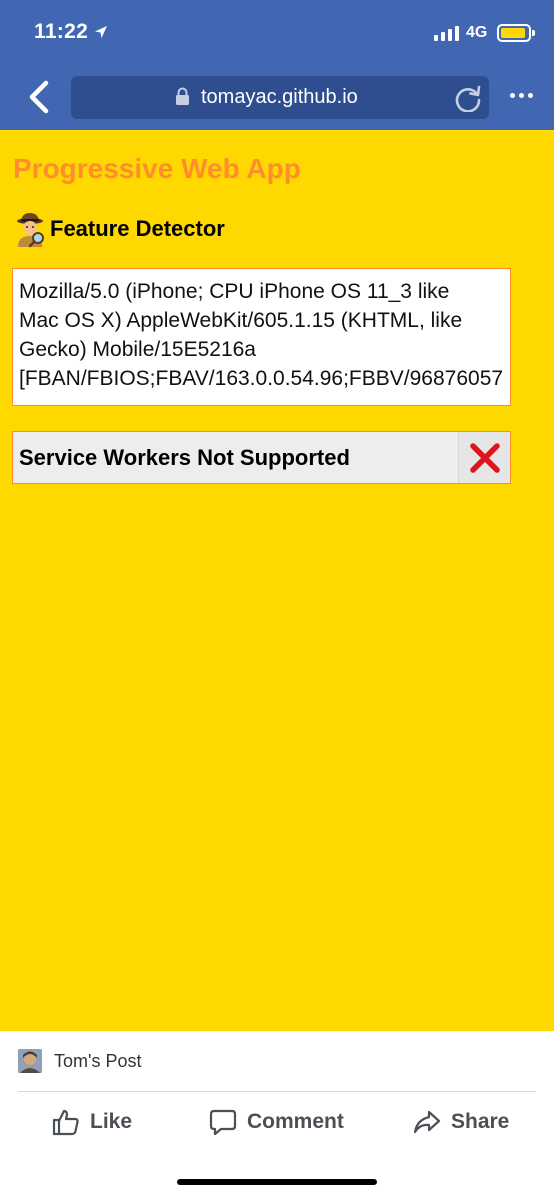  I want to click on page-title: Progressive Web App, so click(157, 168).